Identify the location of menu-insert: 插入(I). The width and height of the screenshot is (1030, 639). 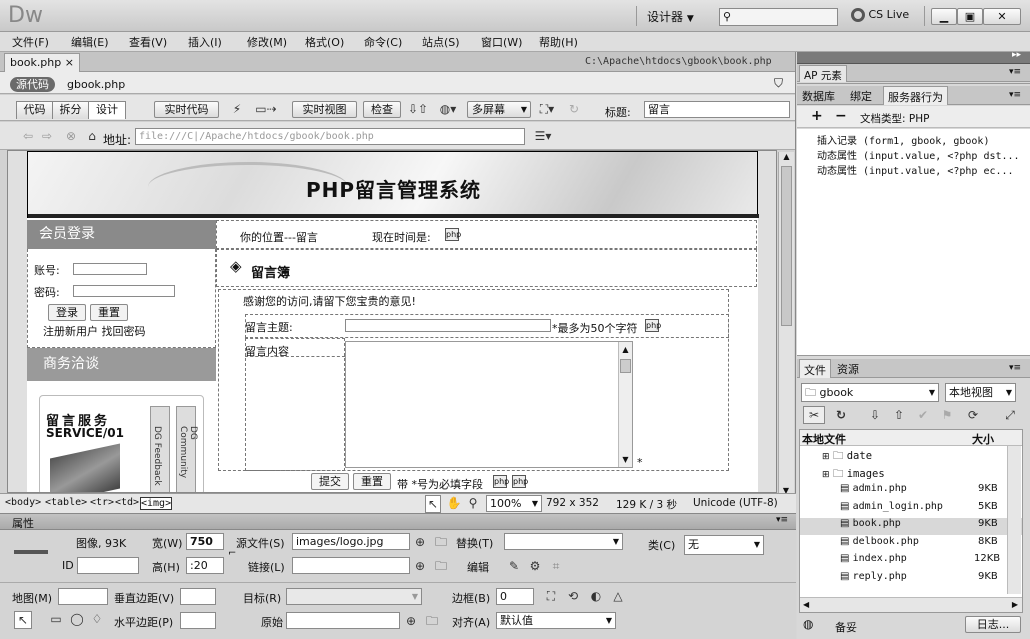
(205, 42).